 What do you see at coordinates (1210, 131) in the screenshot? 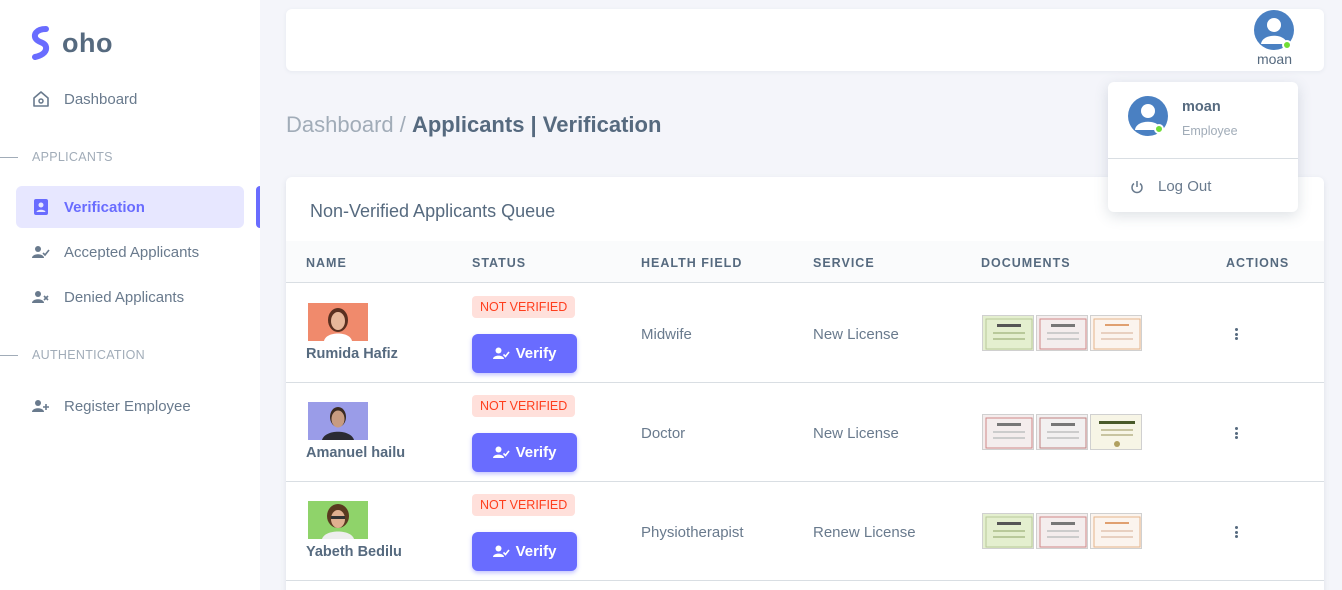
I see `dropdown-user-role: Employee` at bounding box center [1210, 131].